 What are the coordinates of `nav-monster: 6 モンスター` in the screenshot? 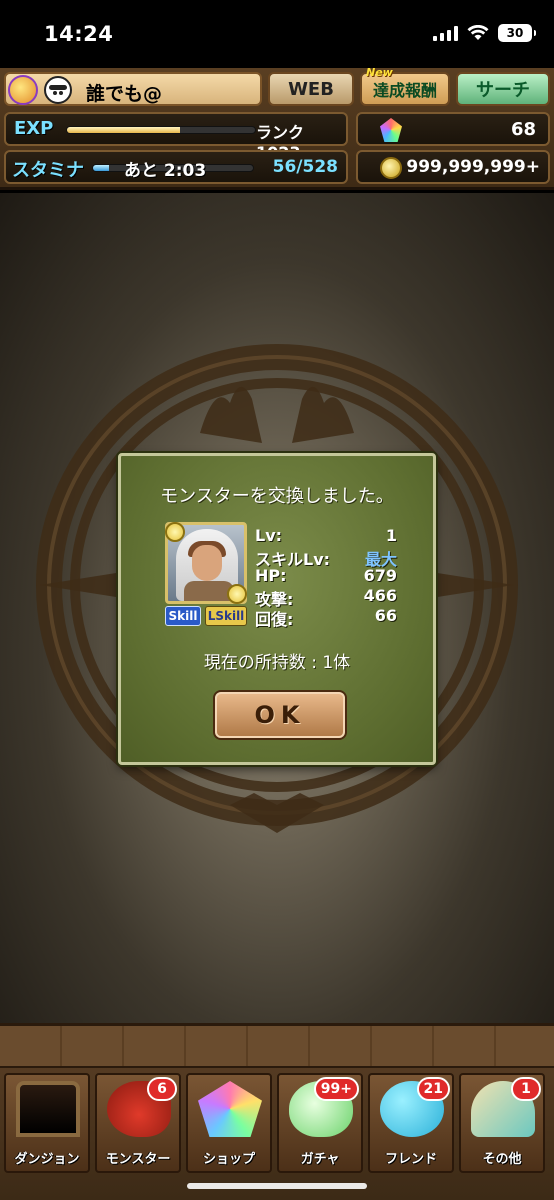 It's located at (138, 1123).